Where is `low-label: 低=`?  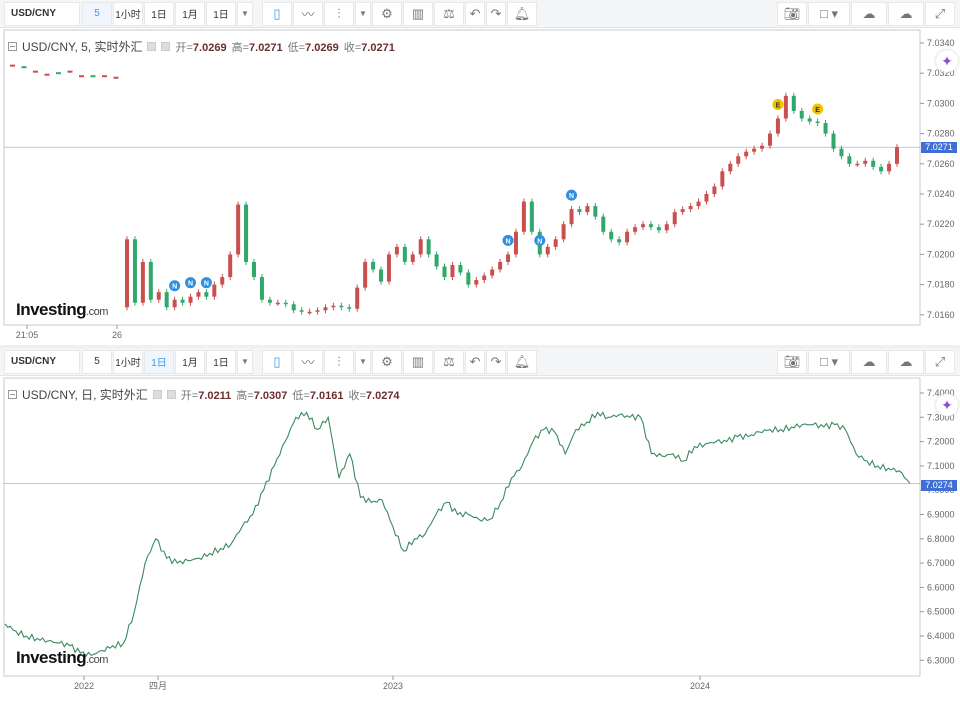
low-label: 低= is located at coordinates (296, 47).